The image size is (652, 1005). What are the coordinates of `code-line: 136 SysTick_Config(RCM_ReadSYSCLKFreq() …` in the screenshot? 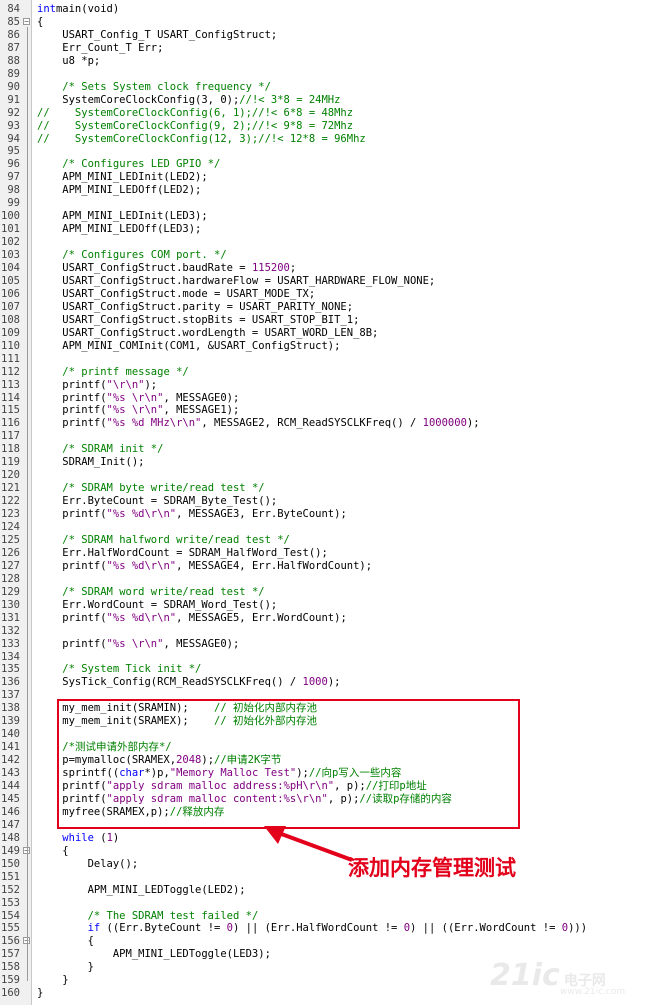 It's located at (326, 682).